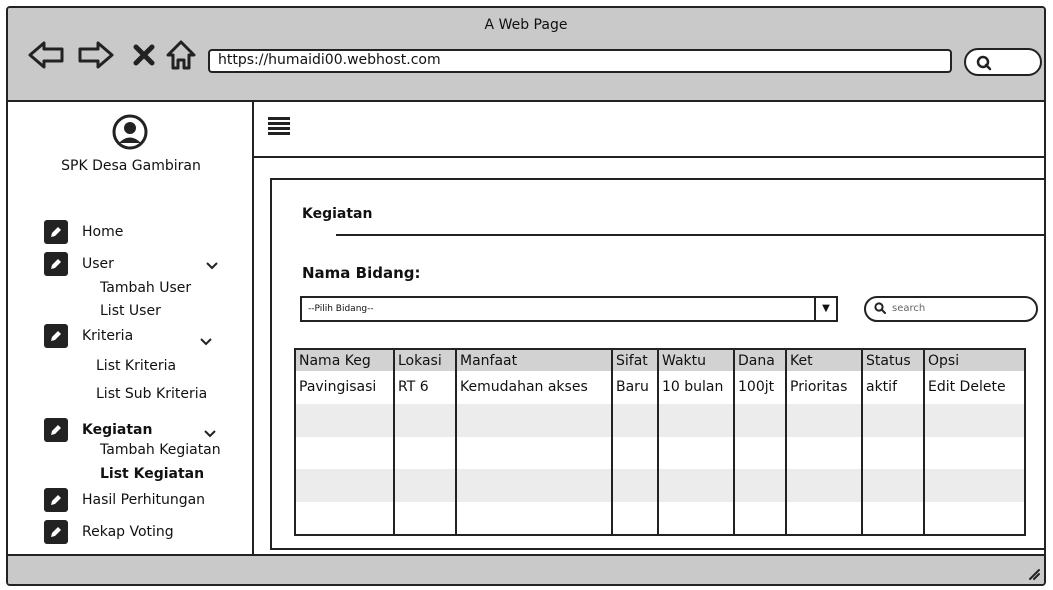 The height and width of the screenshot is (590, 1053). Describe the element at coordinates (103, 232) in the screenshot. I see `sidebar-item-label: Home` at that location.